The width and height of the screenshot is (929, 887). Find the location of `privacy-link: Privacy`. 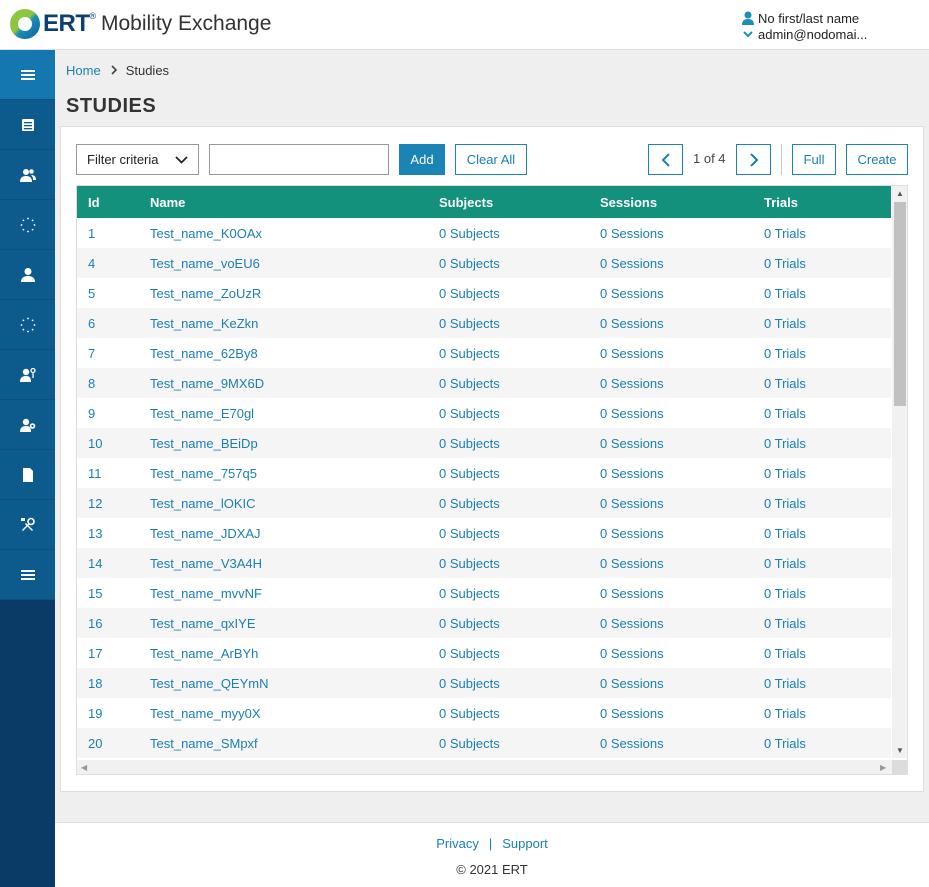

privacy-link: Privacy is located at coordinates (457, 843).